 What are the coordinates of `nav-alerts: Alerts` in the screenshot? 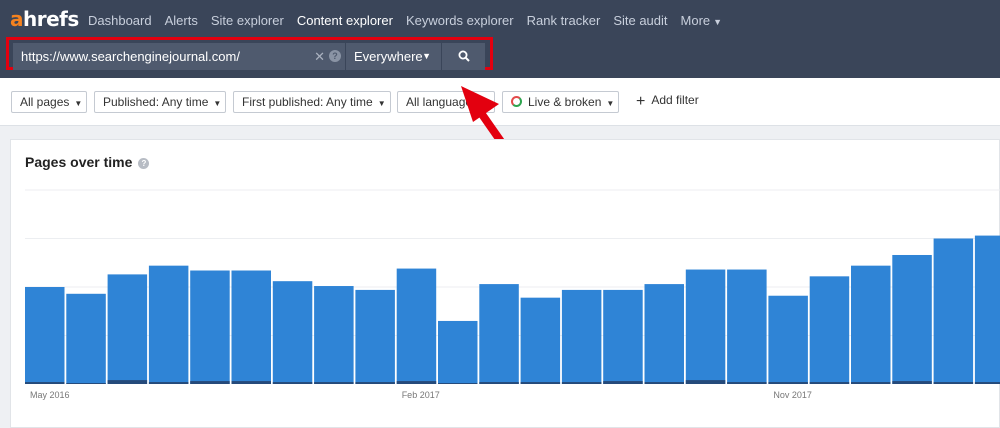 It's located at (181, 20).